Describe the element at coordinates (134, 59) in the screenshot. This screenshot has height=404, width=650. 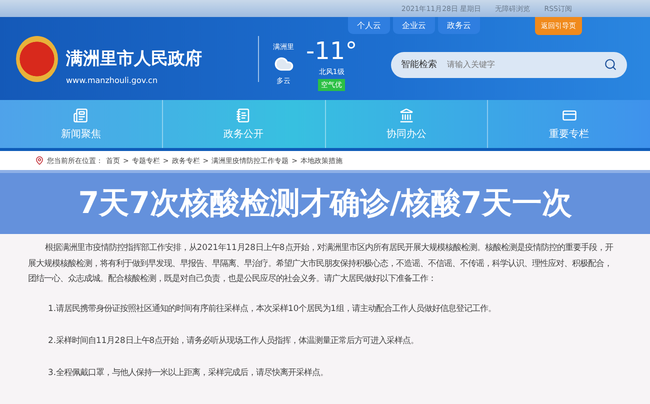
I see `site-name: 满洲里市人民政府` at that location.